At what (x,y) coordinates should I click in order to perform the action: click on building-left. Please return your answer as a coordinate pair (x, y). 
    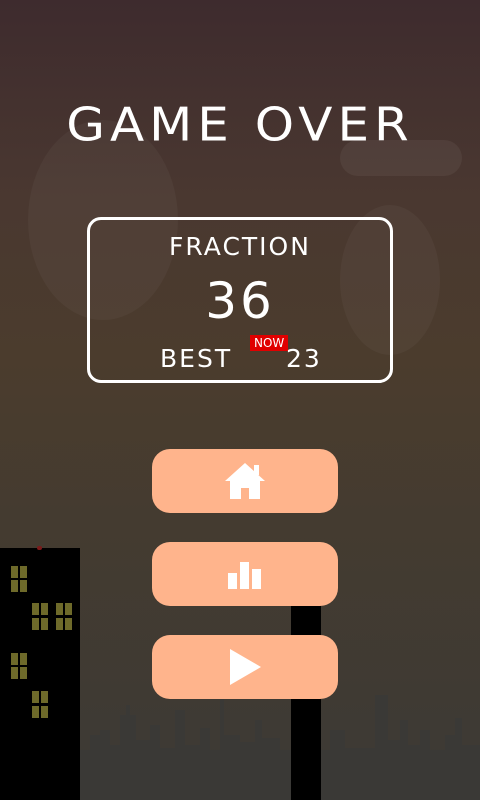
    Looking at the image, I should click on (40, 673).